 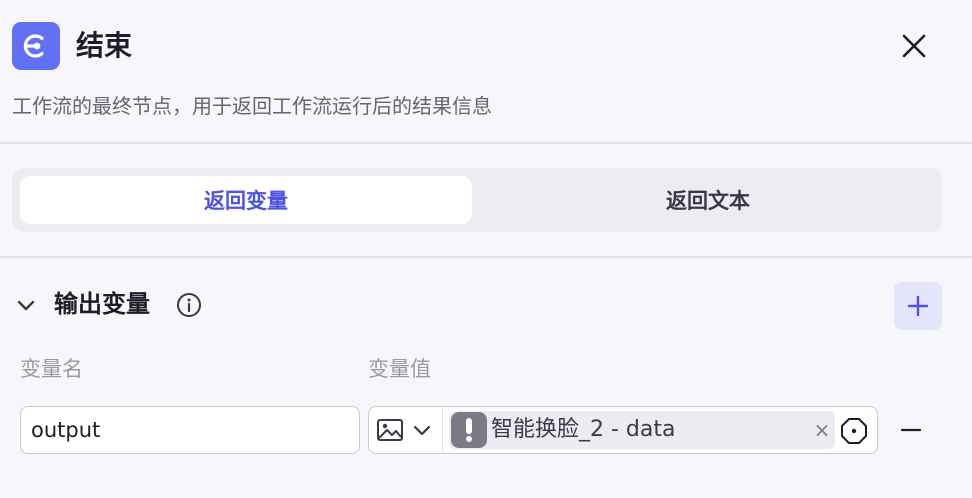 I want to click on warning-icon, so click(x=469, y=430).